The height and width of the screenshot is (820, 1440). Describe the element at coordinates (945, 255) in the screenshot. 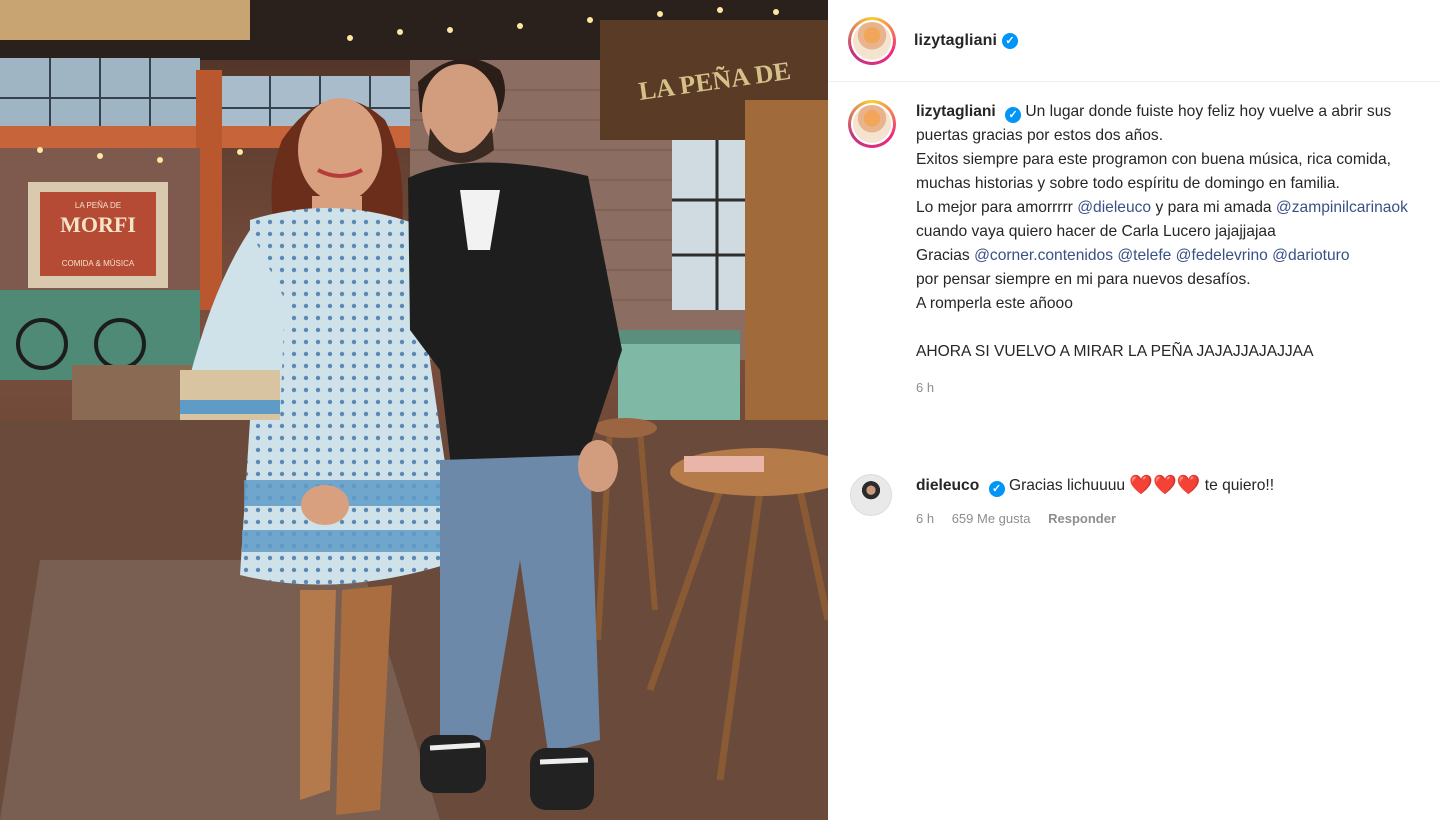

I see `caption-text: Gracias` at that location.